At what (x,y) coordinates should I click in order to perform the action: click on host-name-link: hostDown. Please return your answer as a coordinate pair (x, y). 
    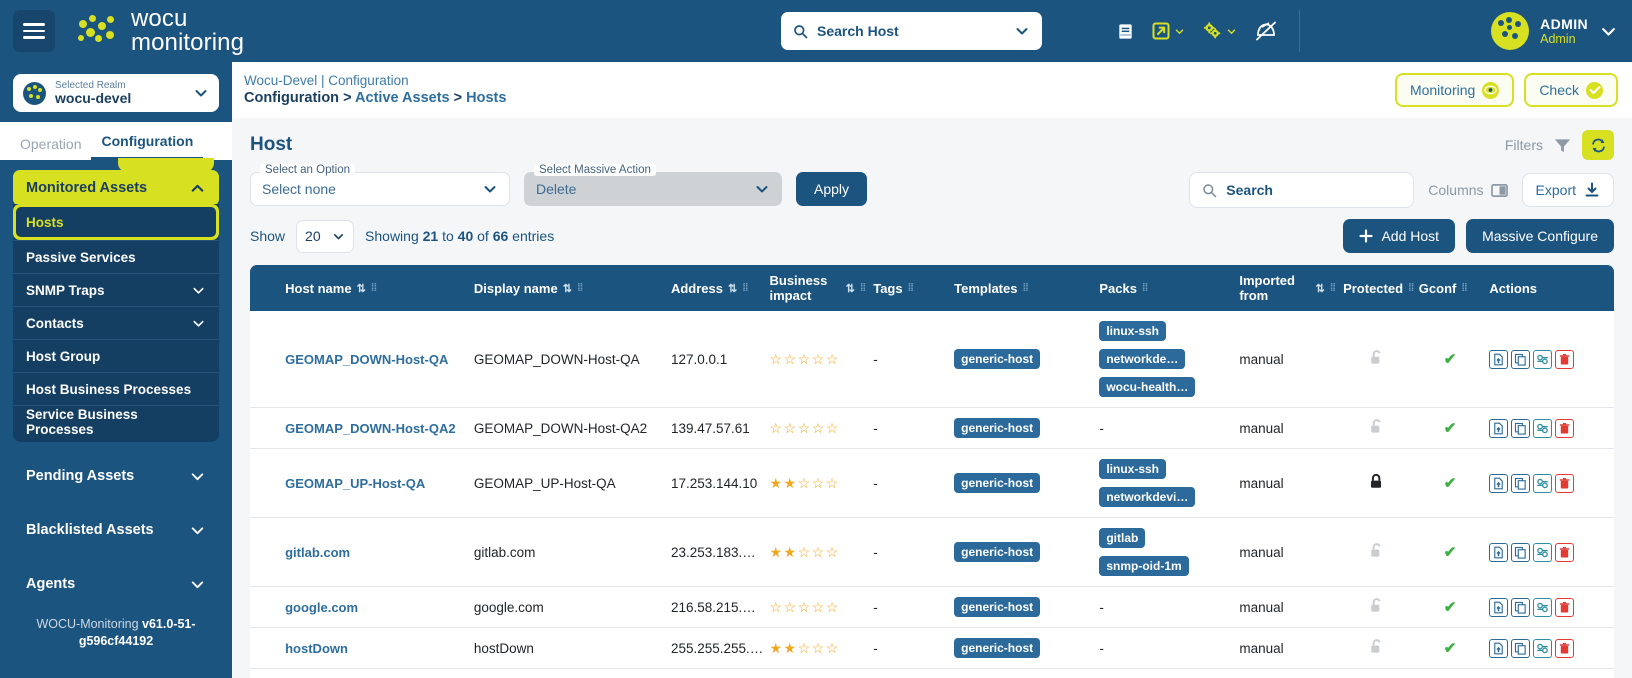
    Looking at the image, I should click on (316, 648).